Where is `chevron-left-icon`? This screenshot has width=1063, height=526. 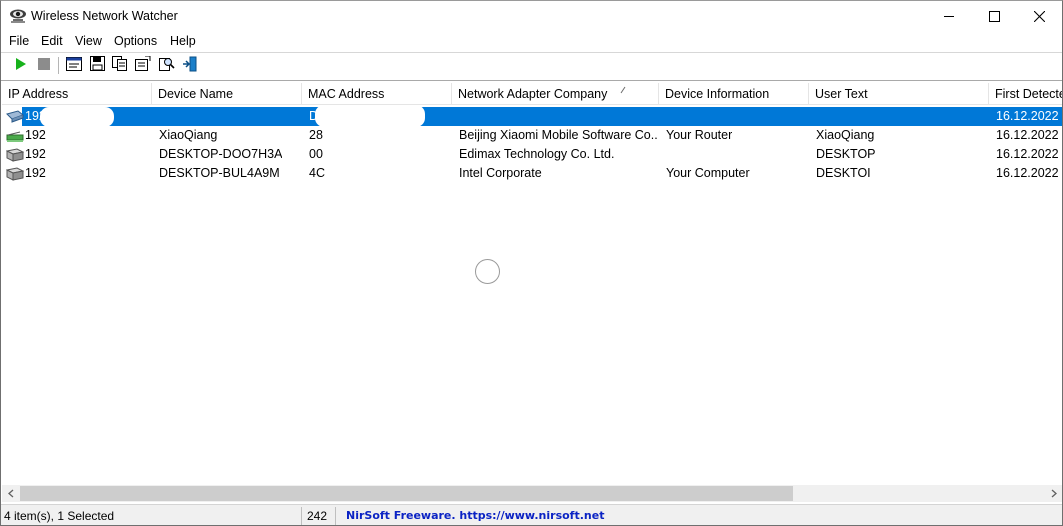 chevron-left-icon is located at coordinates (10, 494).